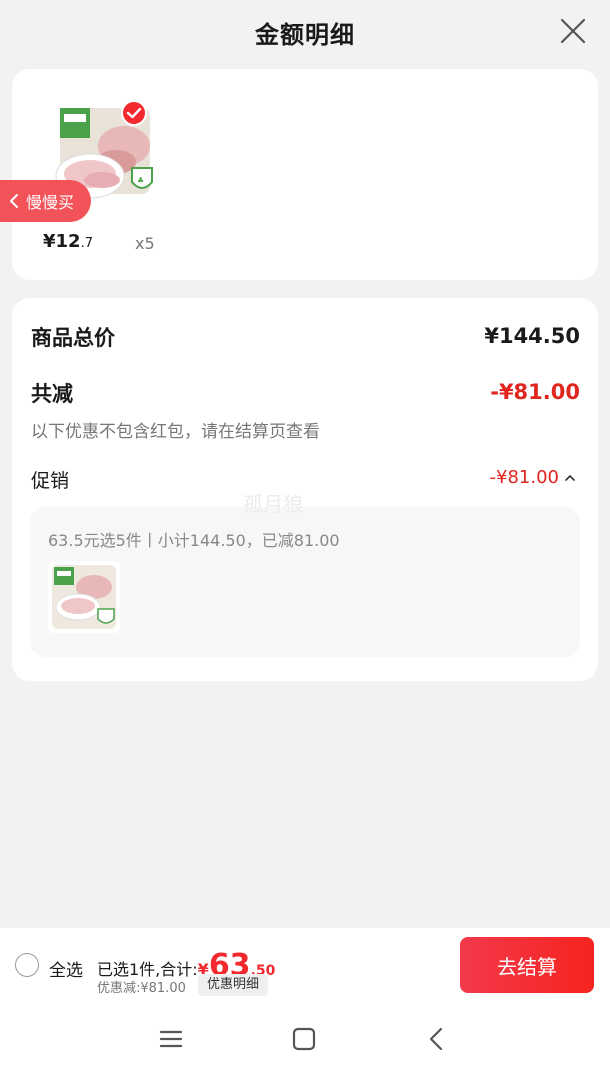 Image resolution: width=610 pixels, height=1074 pixels. What do you see at coordinates (570, 477) in the screenshot?
I see `chevron-up-icon` at bounding box center [570, 477].